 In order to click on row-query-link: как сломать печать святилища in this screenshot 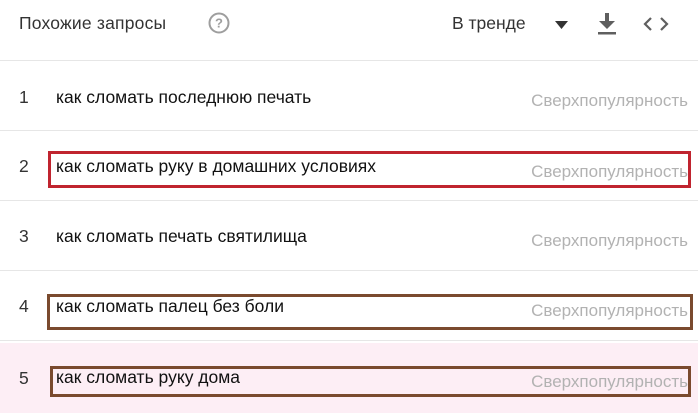, I will do `click(181, 236)`.